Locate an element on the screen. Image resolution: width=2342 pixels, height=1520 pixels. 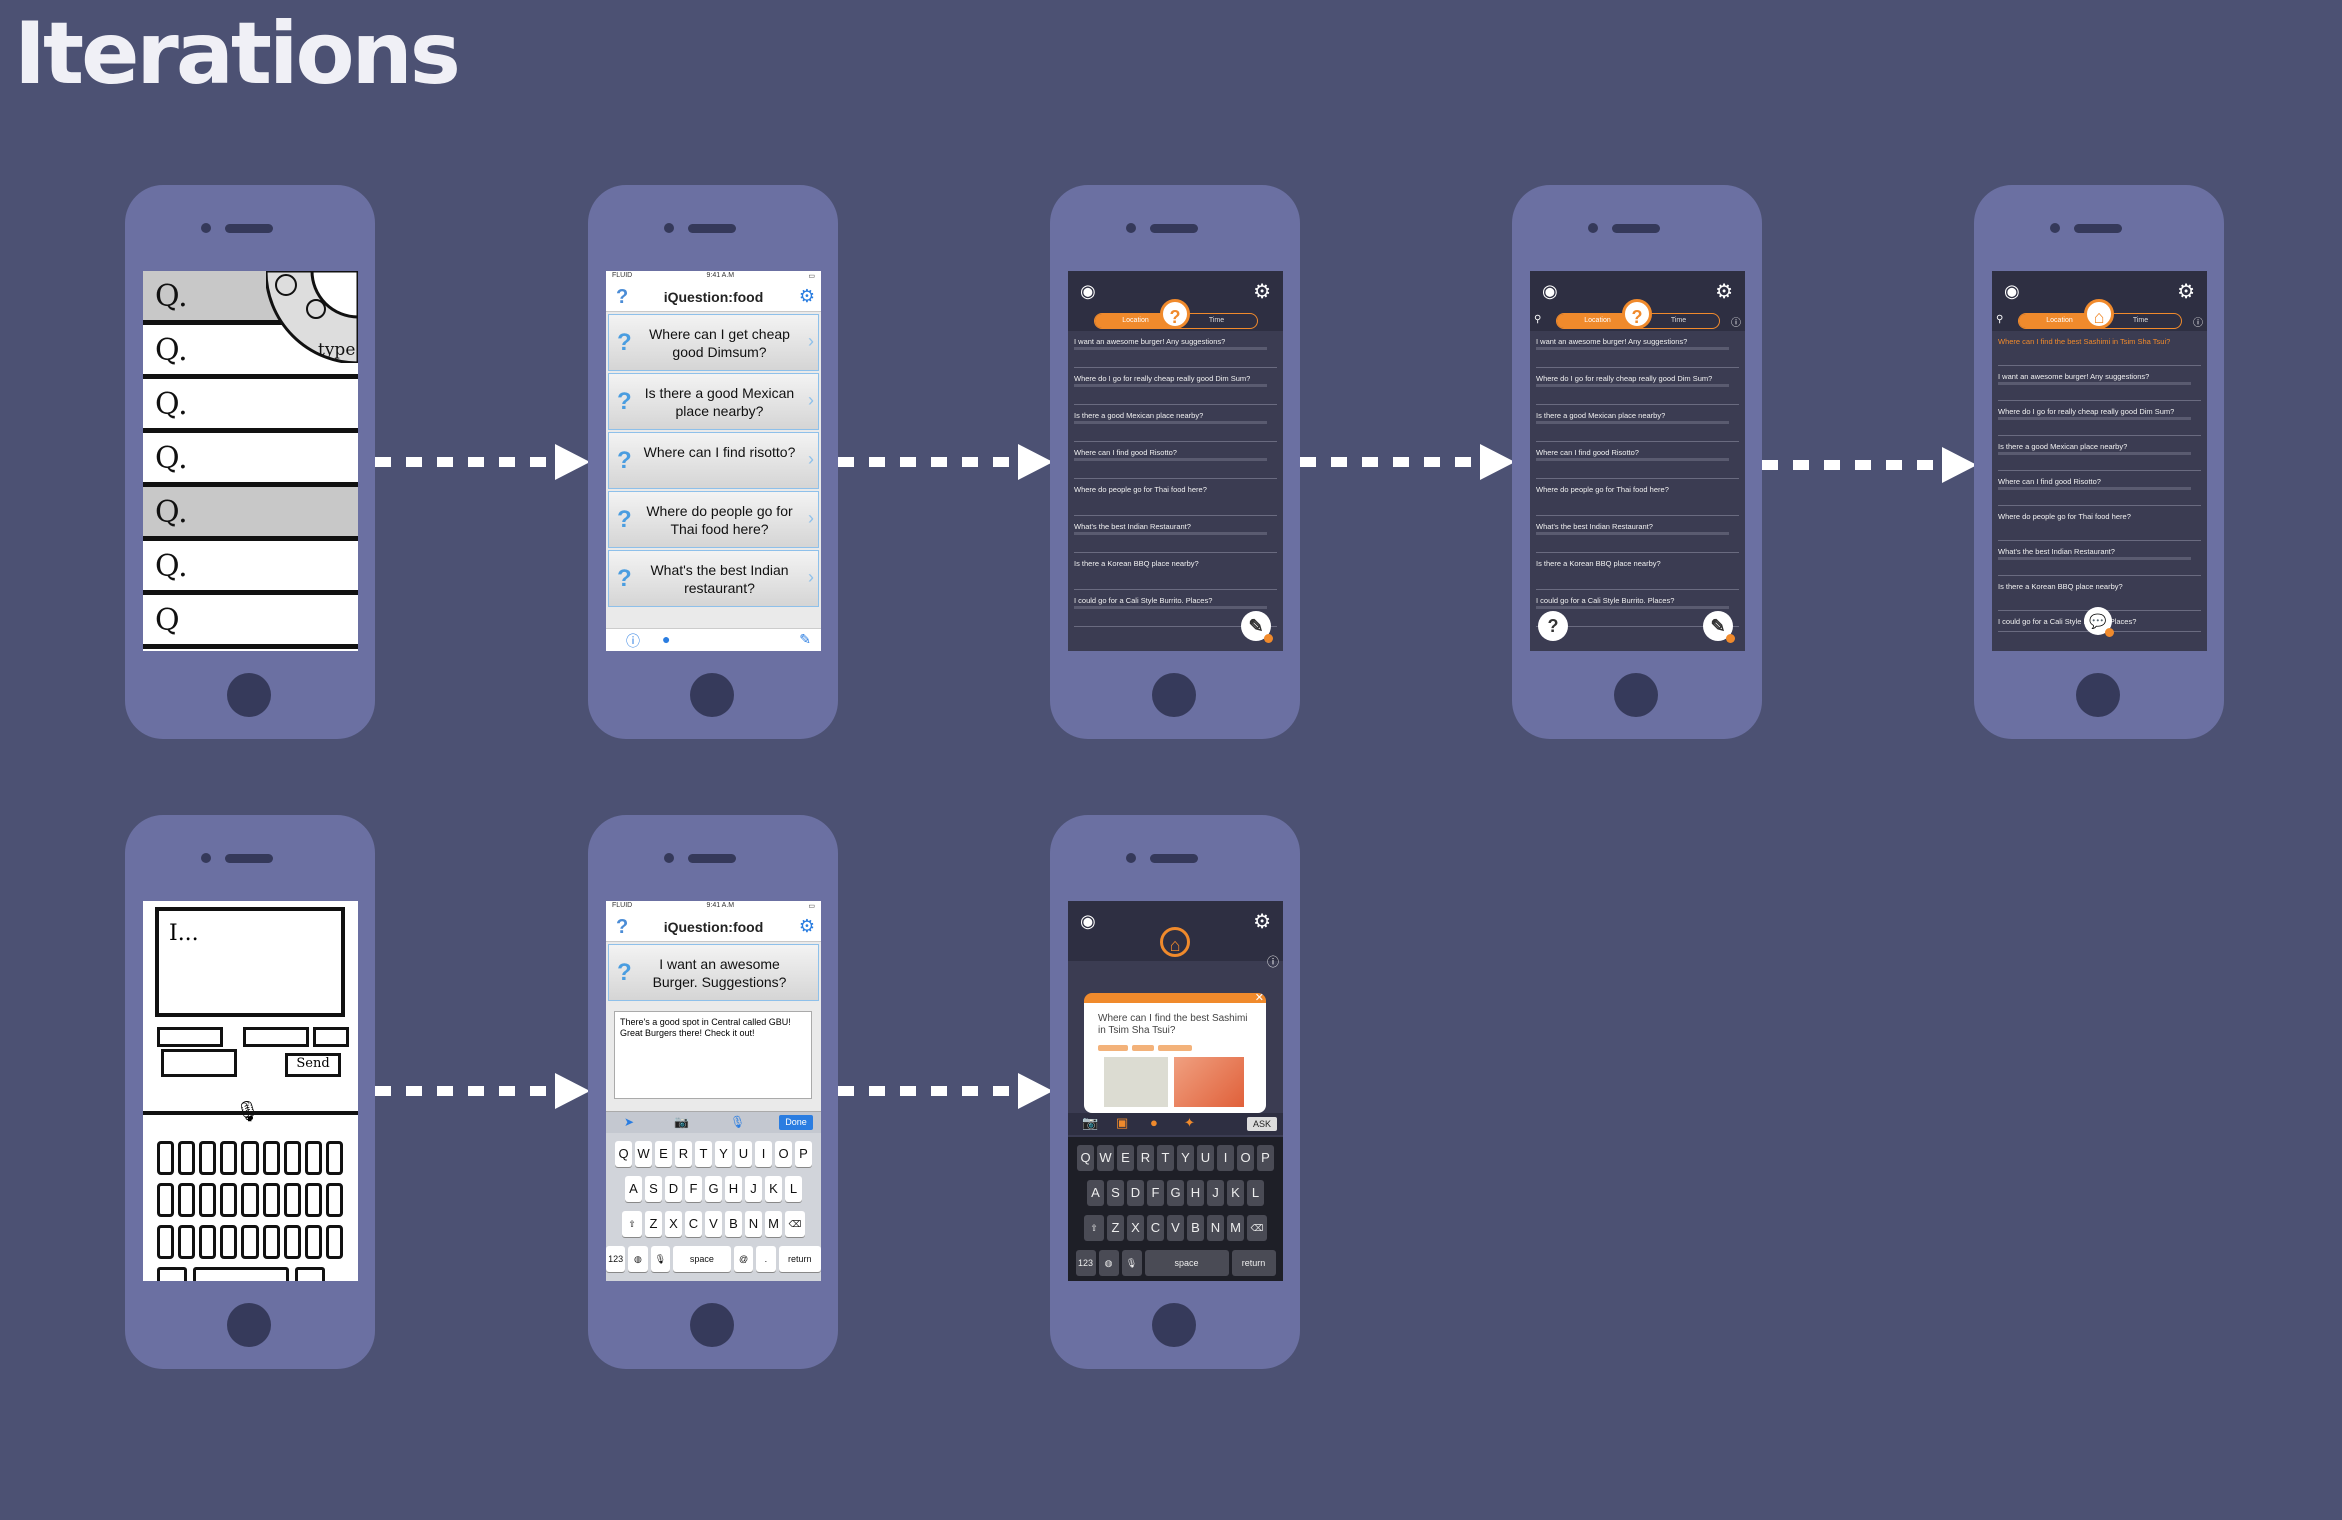
key-p: P is located at coordinates (1265, 1158).